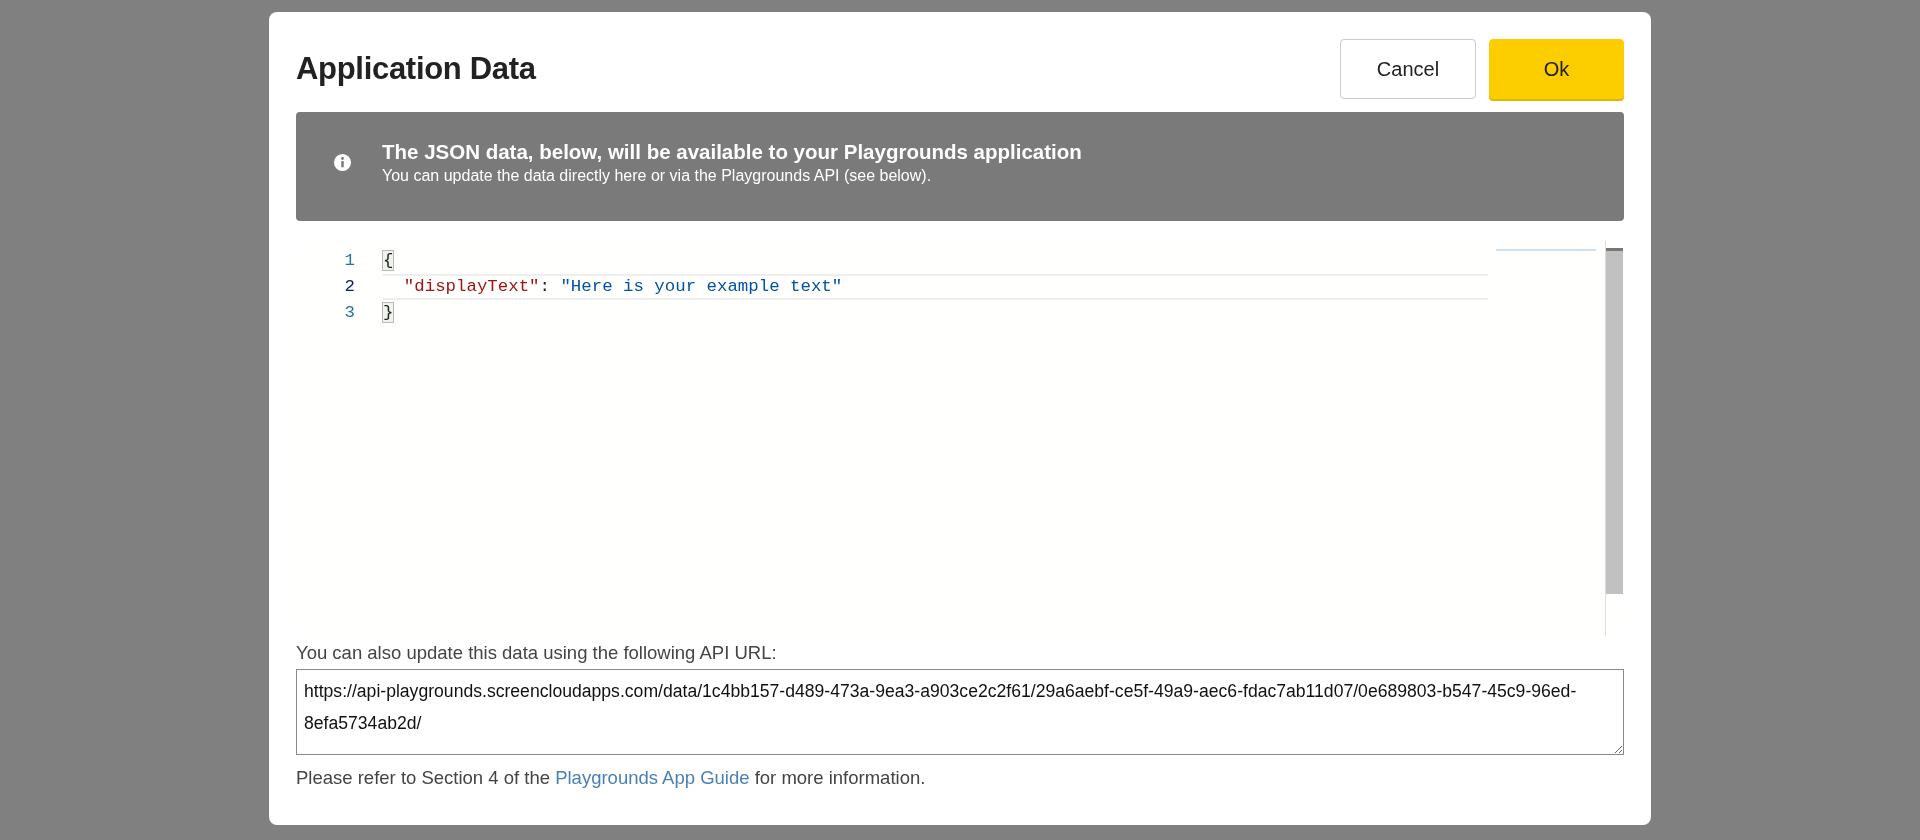 This screenshot has height=840, width=1920. What do you see at coordinates (732, 152) in the screenshot?
I see `banner-title: The JSON data, below, will be available to your Playgrounds application` at bounding box center [732, 152].